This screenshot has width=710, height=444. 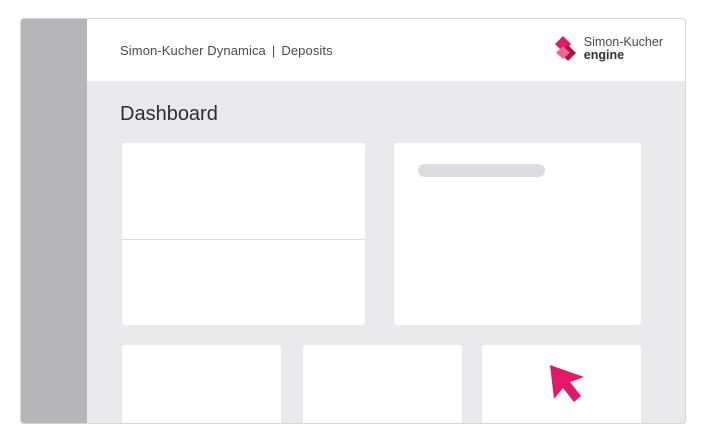 What do you see at coordinates (604, 55) in the screenshot?
I see `logo-product: engine` at bounding box center [604, 55].